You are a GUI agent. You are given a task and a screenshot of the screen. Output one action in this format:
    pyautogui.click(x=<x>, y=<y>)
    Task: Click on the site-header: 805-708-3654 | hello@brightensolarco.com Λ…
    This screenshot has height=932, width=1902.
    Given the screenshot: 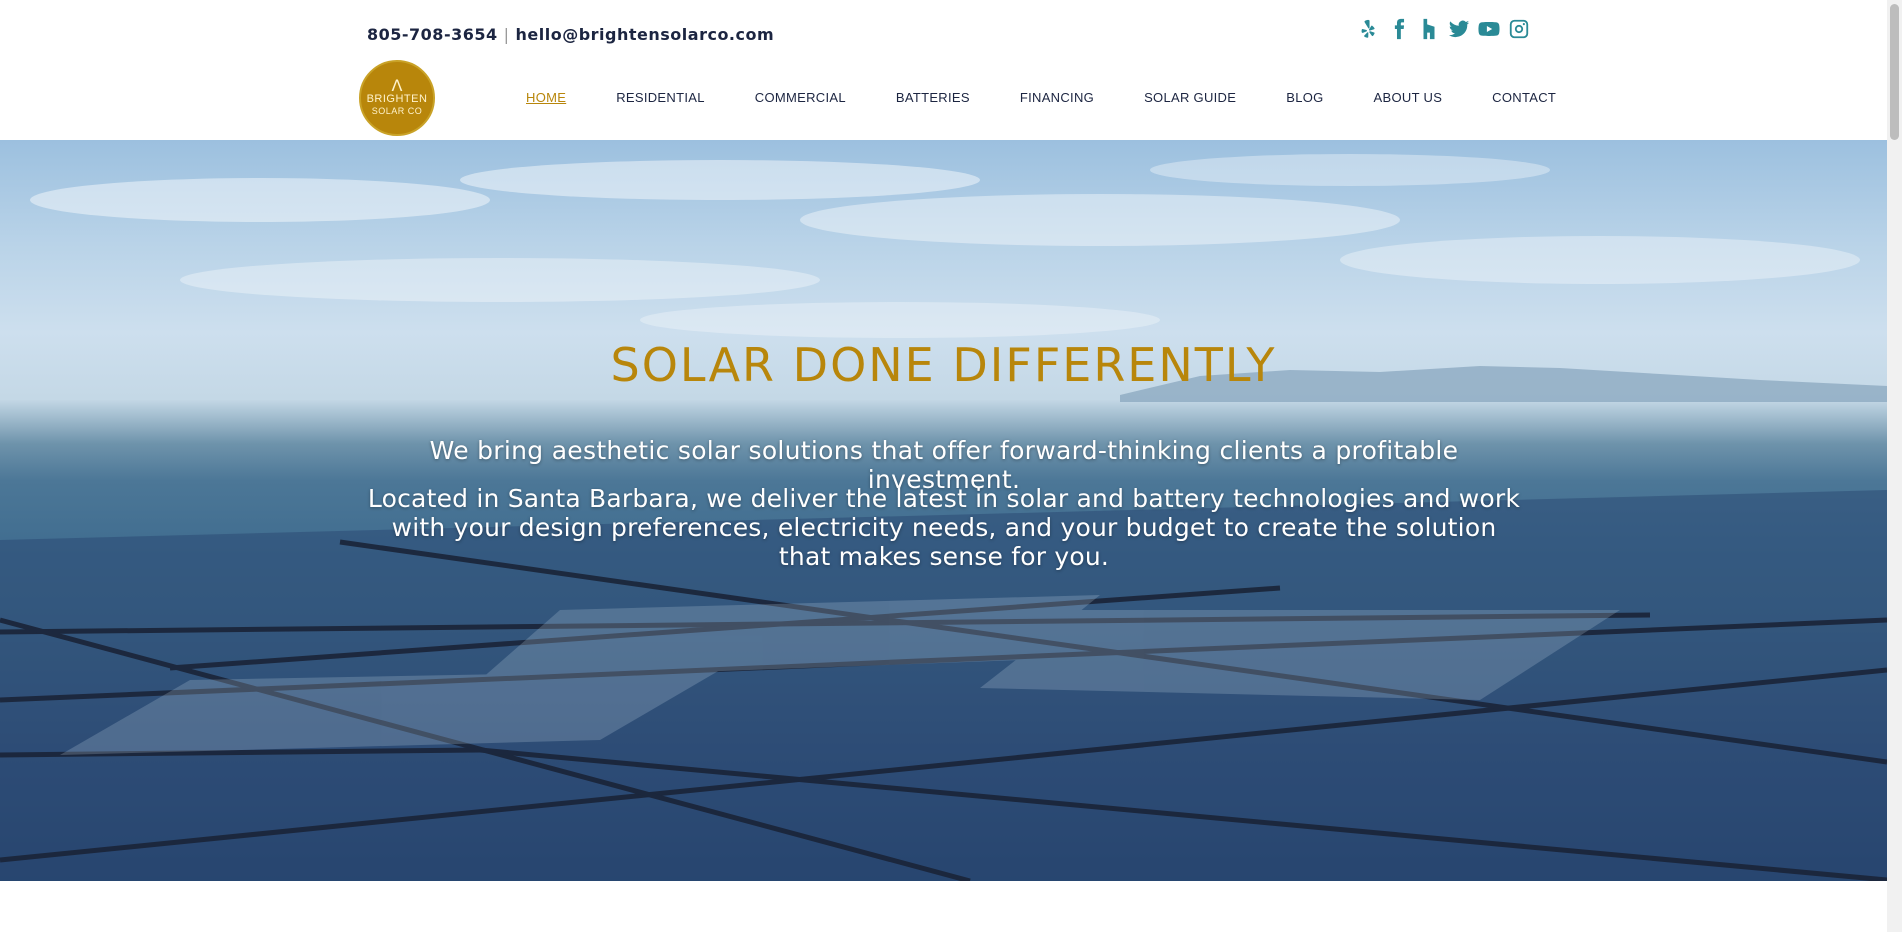 What is the action you would take?
    pyautogui.click(x=943, y=70)
    